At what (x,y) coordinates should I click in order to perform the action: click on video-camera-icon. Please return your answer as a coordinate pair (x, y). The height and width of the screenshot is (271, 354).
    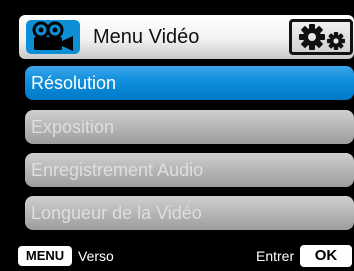
    Looking at the image, I should click on (53, 37).